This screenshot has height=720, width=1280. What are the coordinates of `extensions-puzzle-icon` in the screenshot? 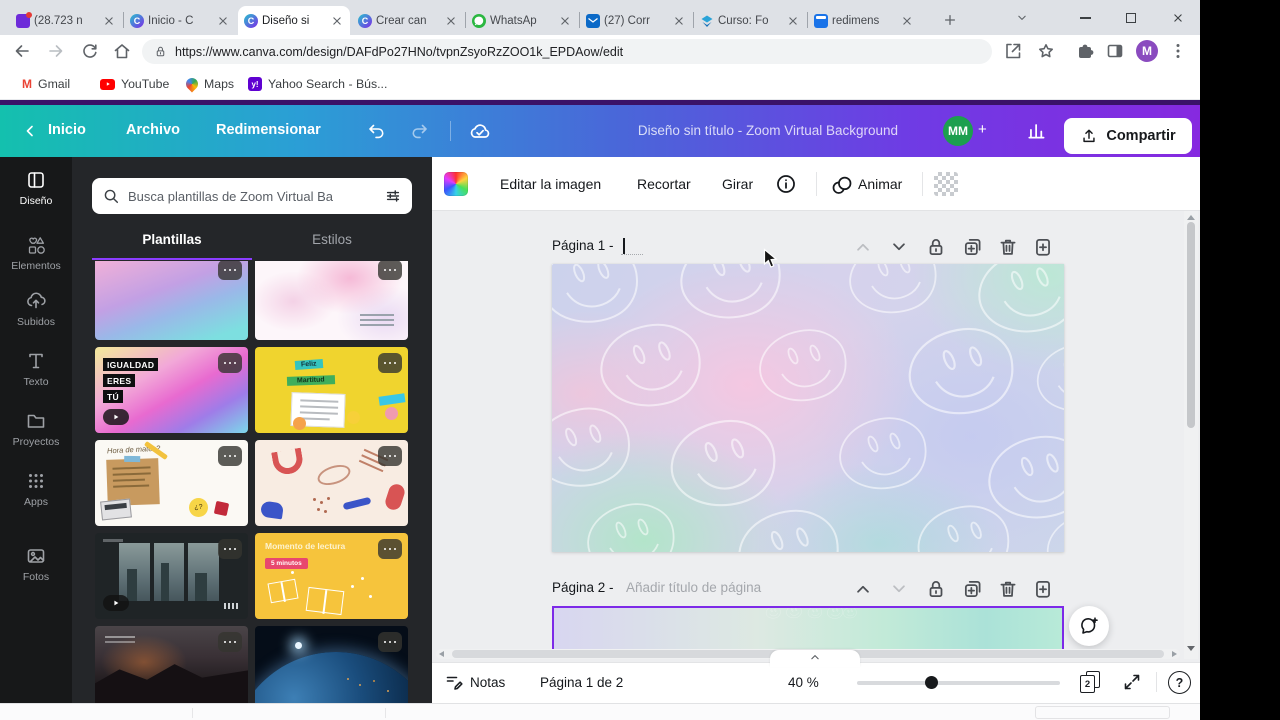 It's located at (1085, 51).